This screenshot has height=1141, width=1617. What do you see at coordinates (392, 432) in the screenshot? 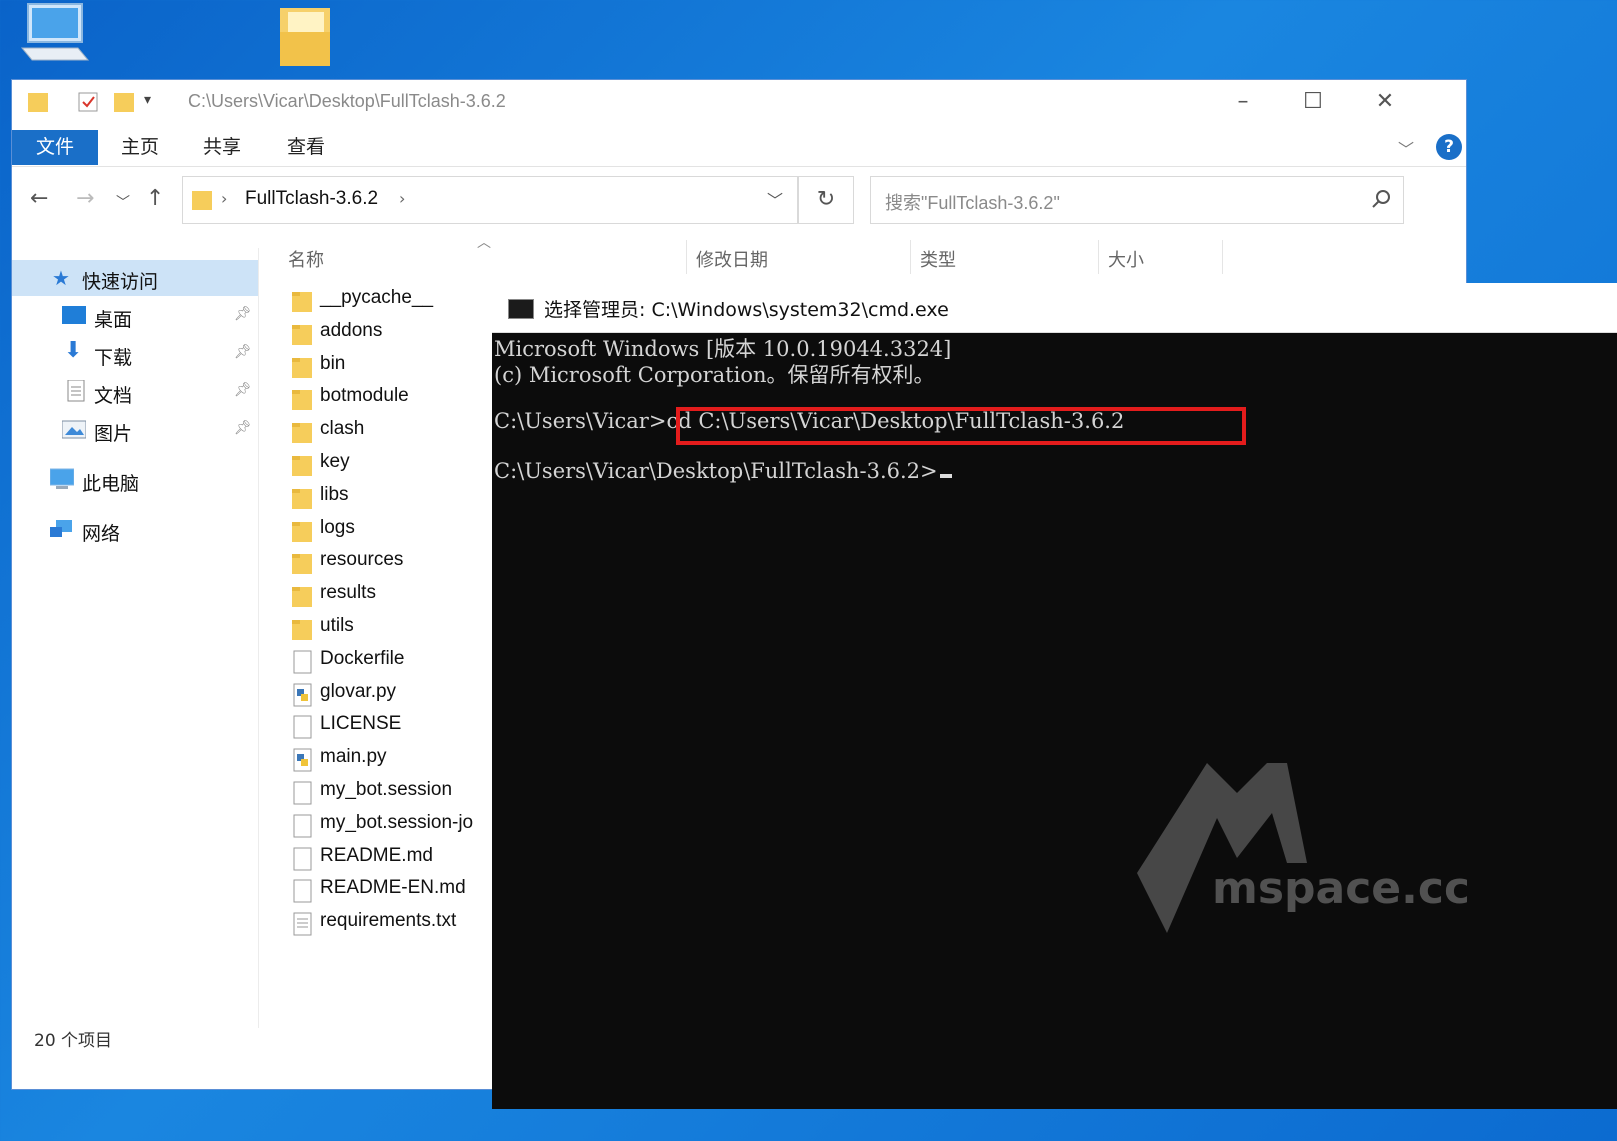
I see `list-item: clash` at bounding box center [392, 432].